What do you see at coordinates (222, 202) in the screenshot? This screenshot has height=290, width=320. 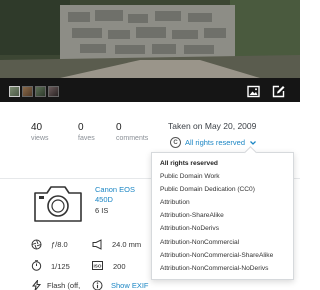 I see `license-option-attribution: Attribution` at bounding box center [222, 202].